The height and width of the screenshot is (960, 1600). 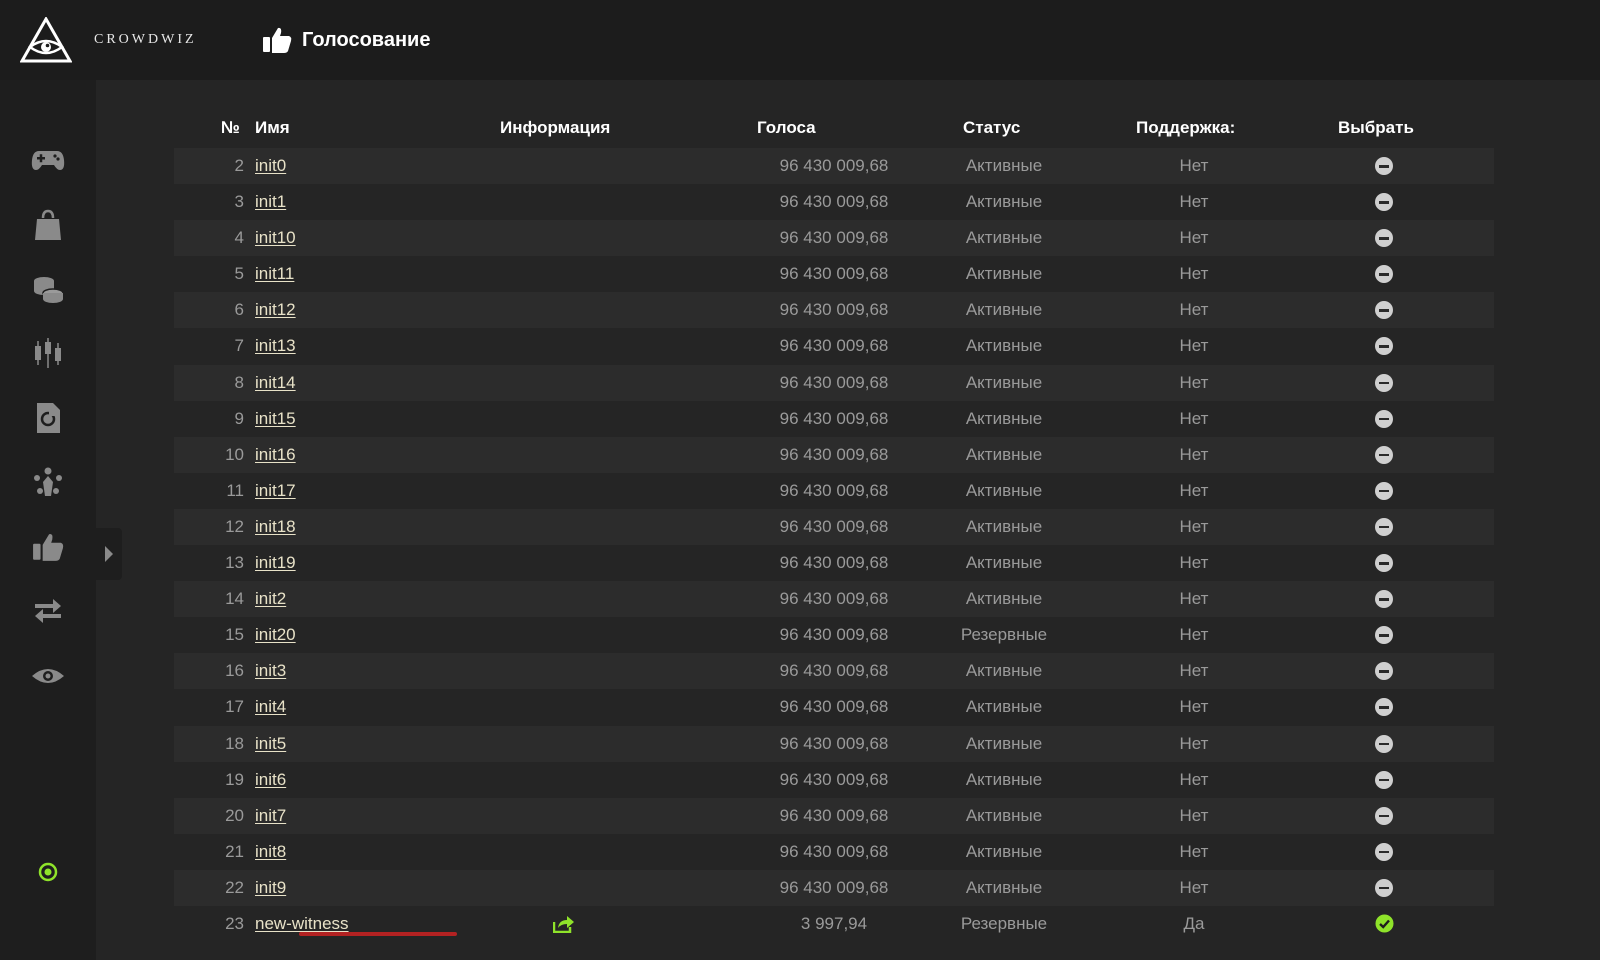 What do you see at coordinates (272, 128) in the screenshot?
I see `header-name: Имя` at bounding box center [272, 128].